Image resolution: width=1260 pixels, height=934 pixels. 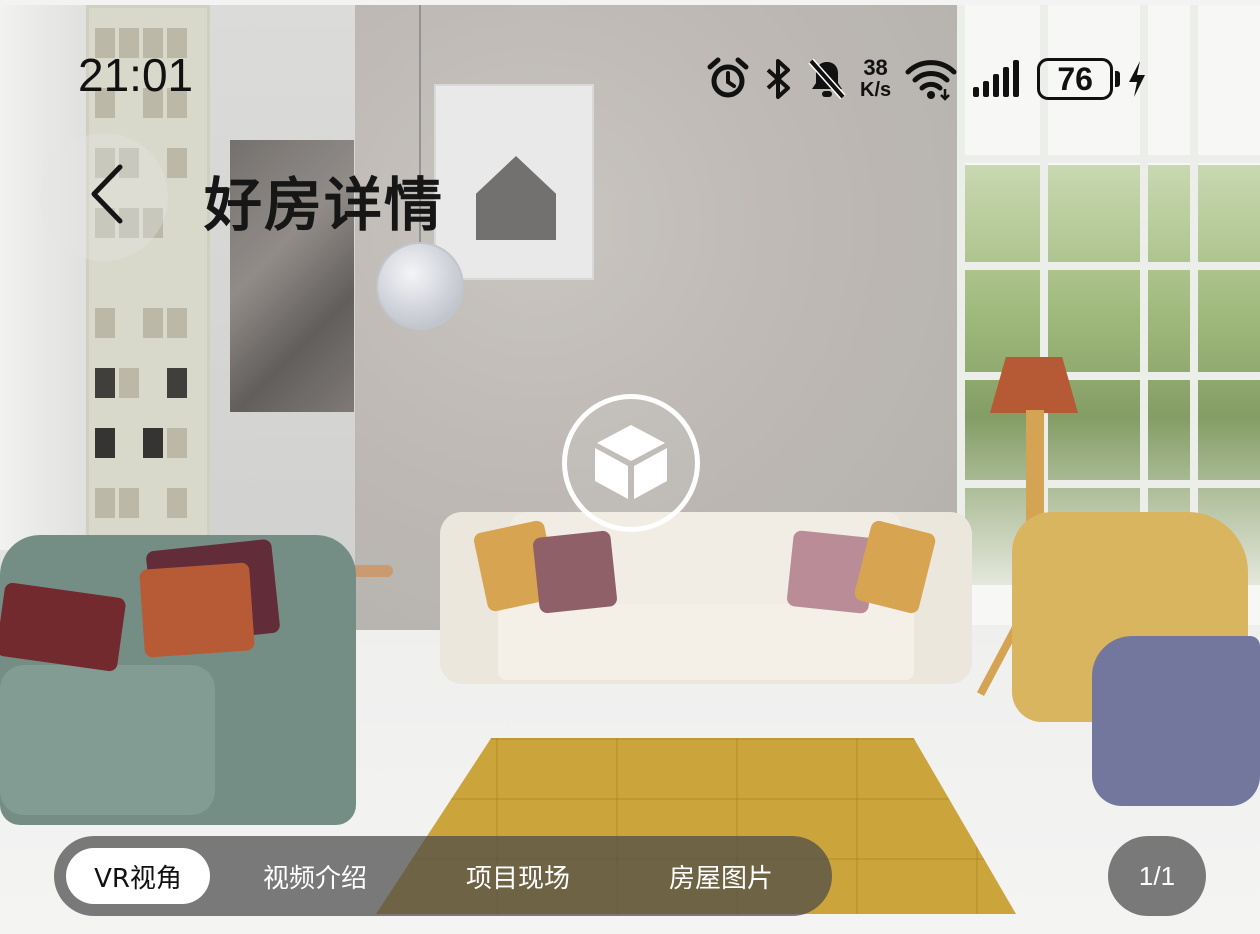 What do you see at coordinates (827, 79) in the screenshot?
I see `bell-muted-icon` at bounding box center [827, 79].